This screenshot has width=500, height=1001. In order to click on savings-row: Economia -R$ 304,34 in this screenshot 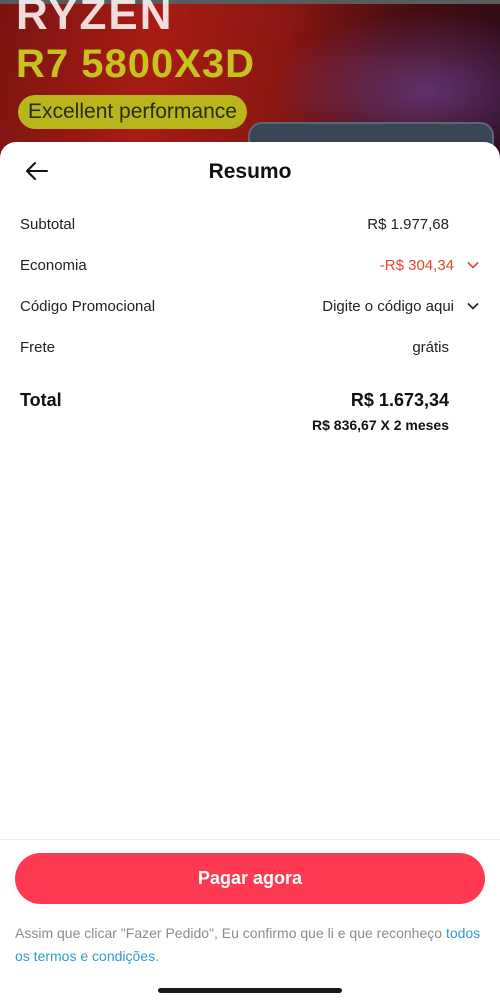, I will do `click(250, 265)`.